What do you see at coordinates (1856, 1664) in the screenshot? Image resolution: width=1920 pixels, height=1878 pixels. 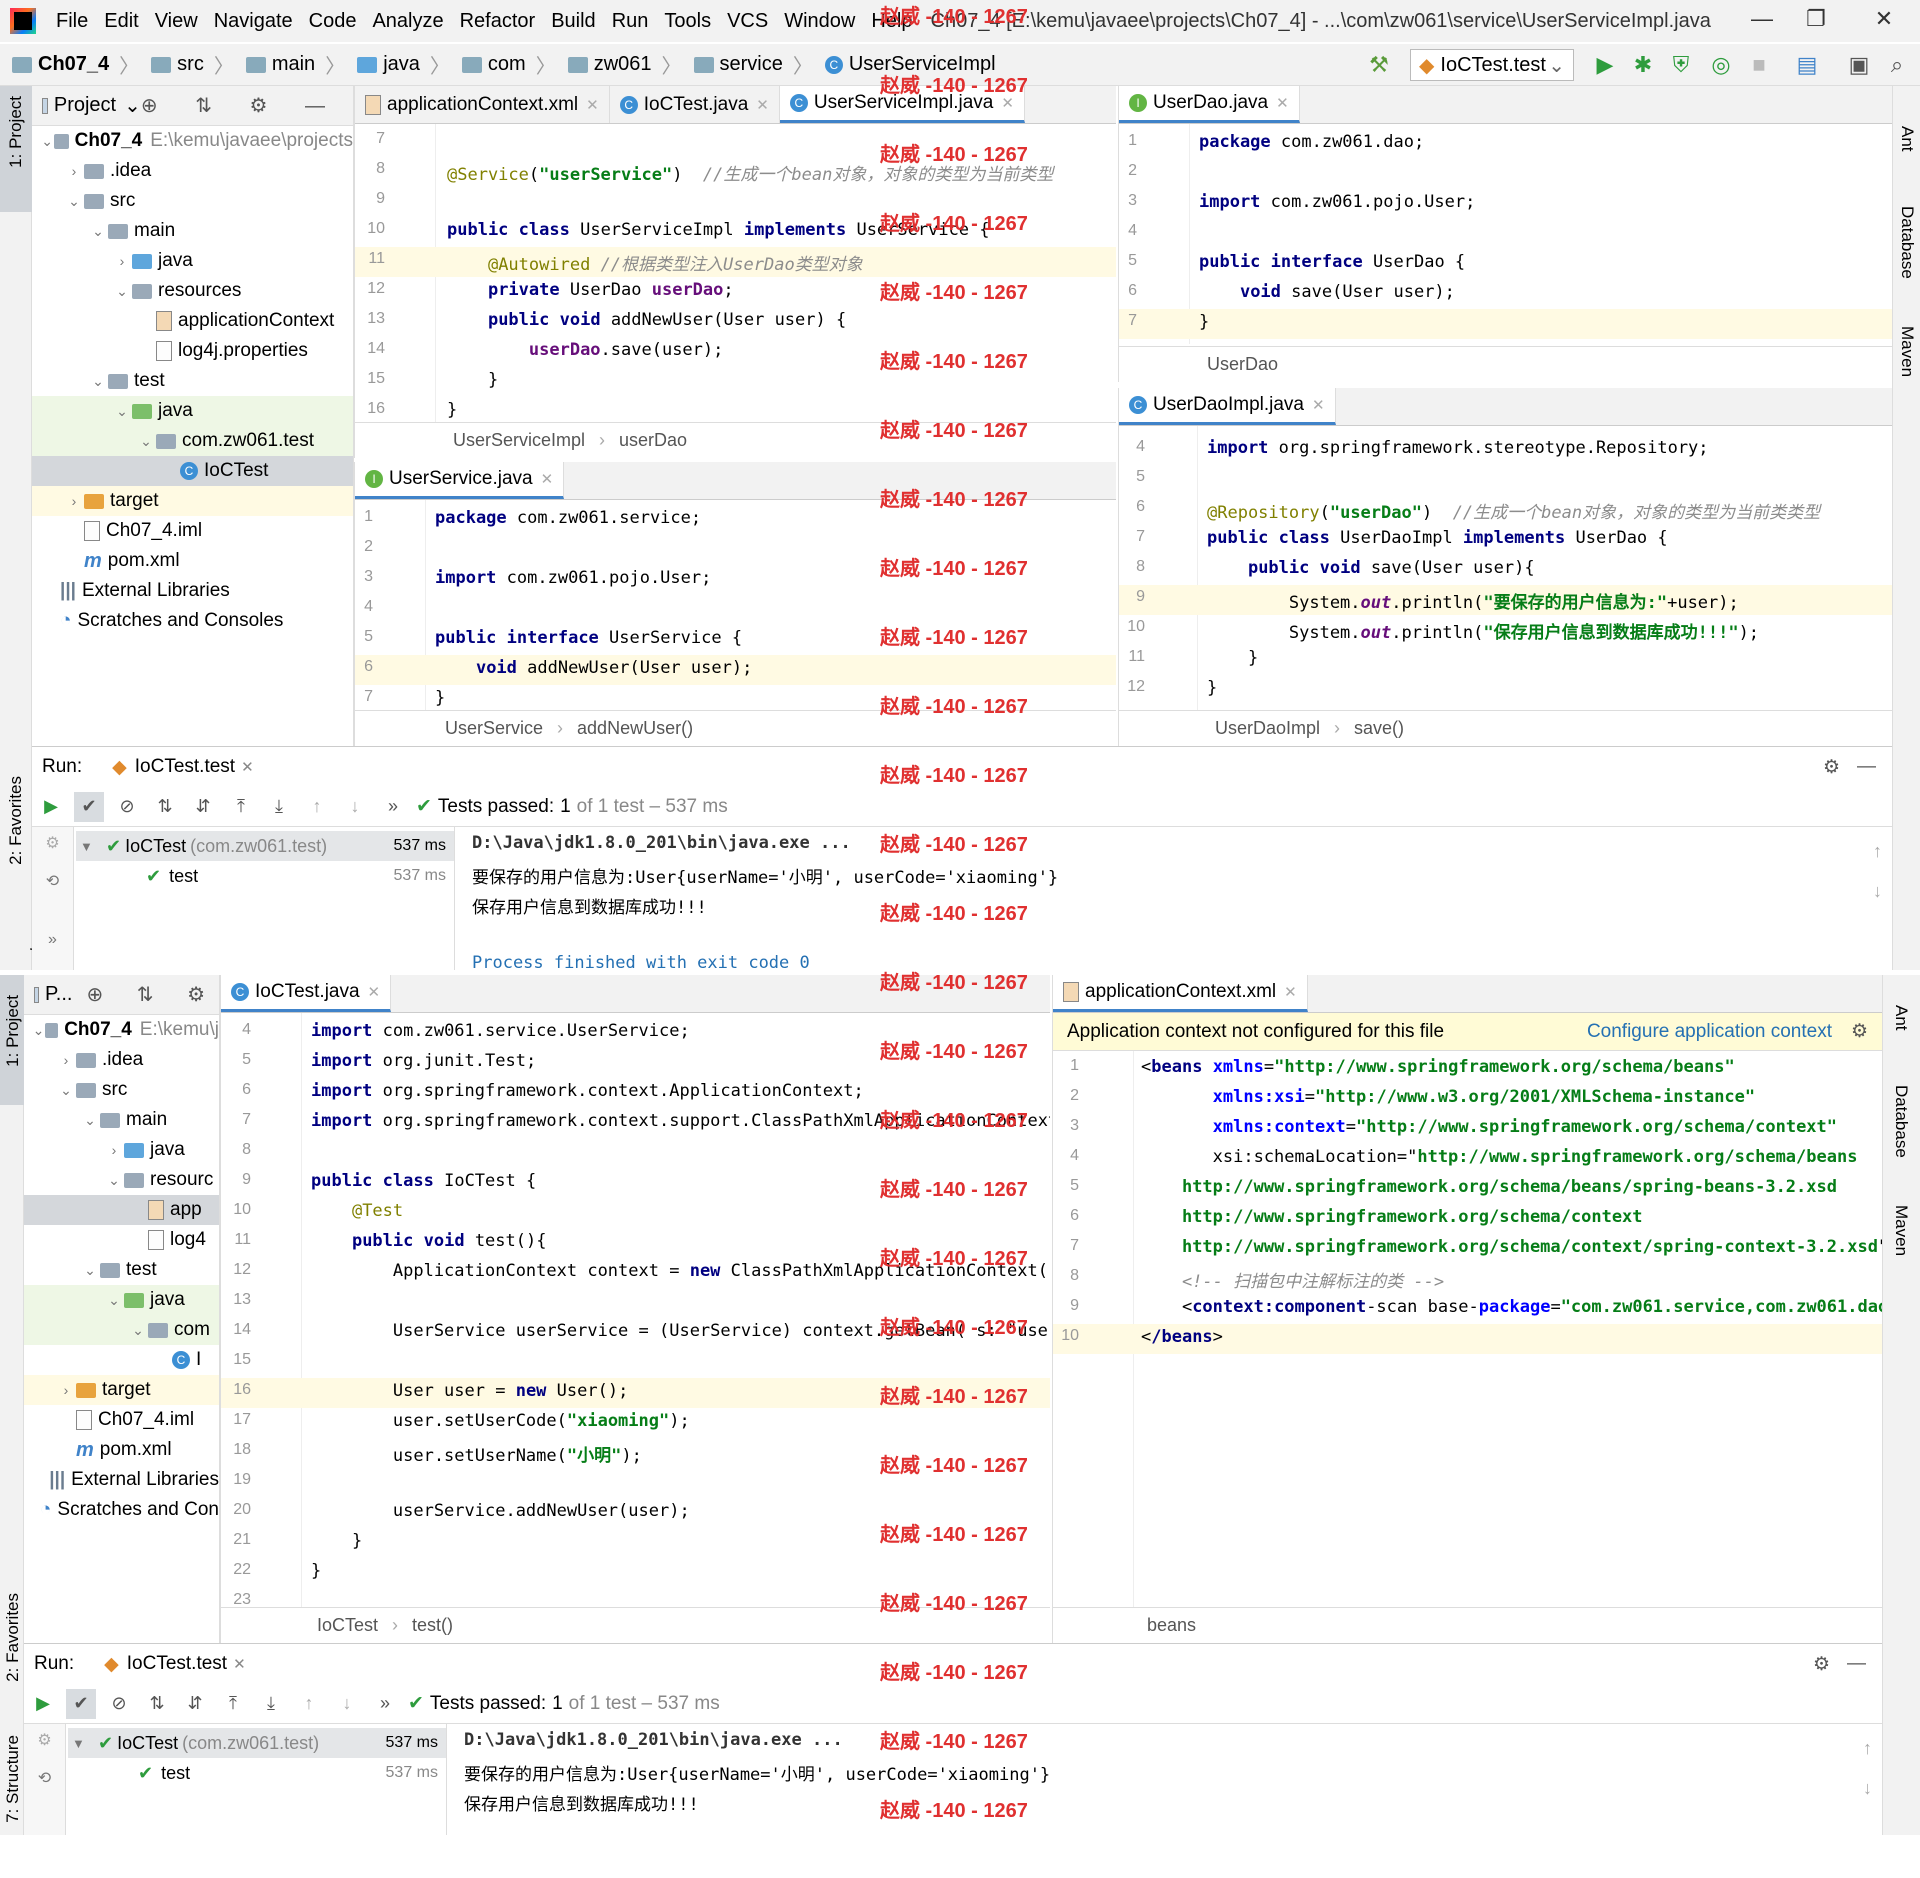 I see `hide-panel-icon: —` at bounding box center [1856, 1664].